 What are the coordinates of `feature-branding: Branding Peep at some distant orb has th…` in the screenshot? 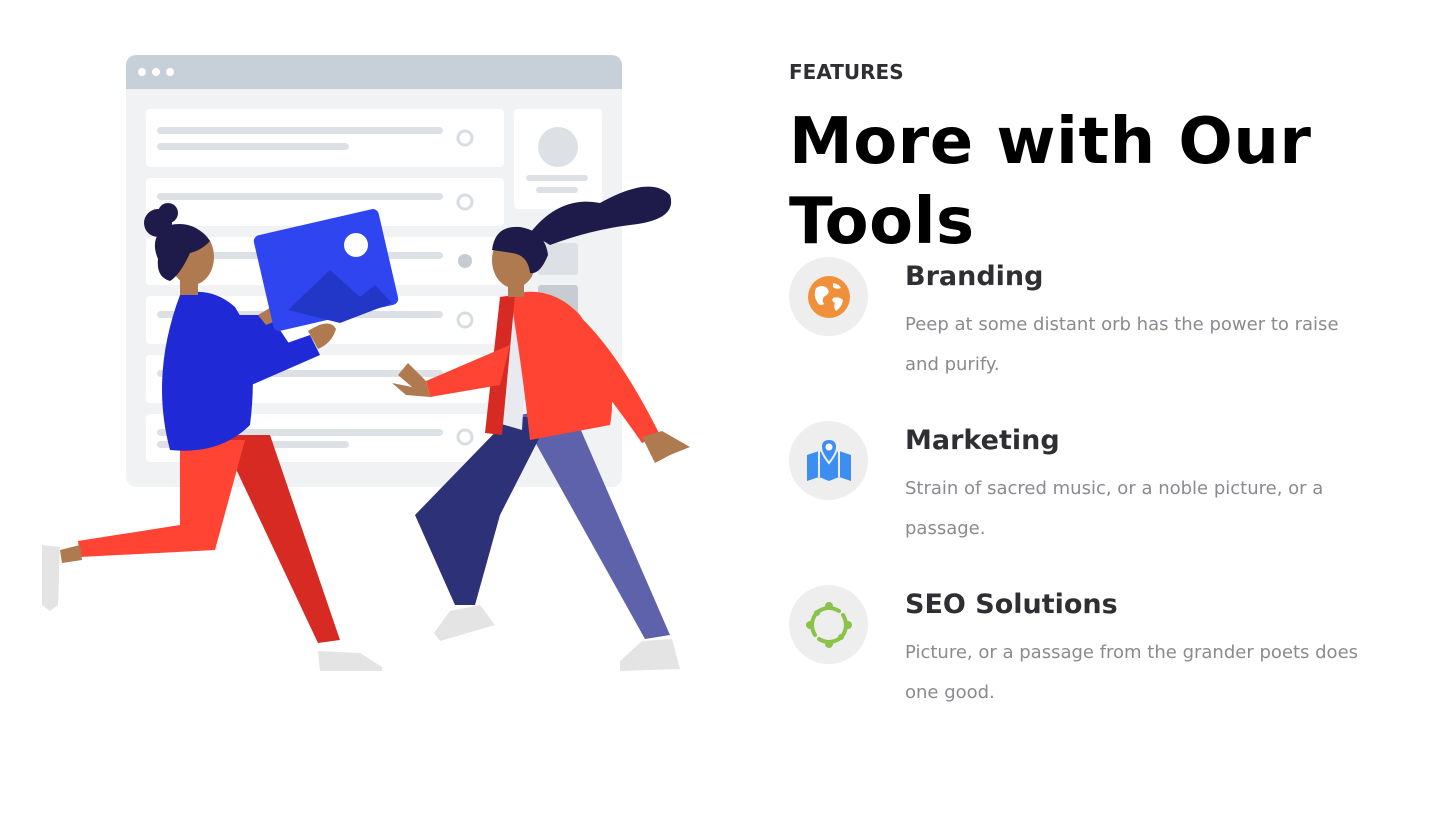 It's located at (1089, 327).